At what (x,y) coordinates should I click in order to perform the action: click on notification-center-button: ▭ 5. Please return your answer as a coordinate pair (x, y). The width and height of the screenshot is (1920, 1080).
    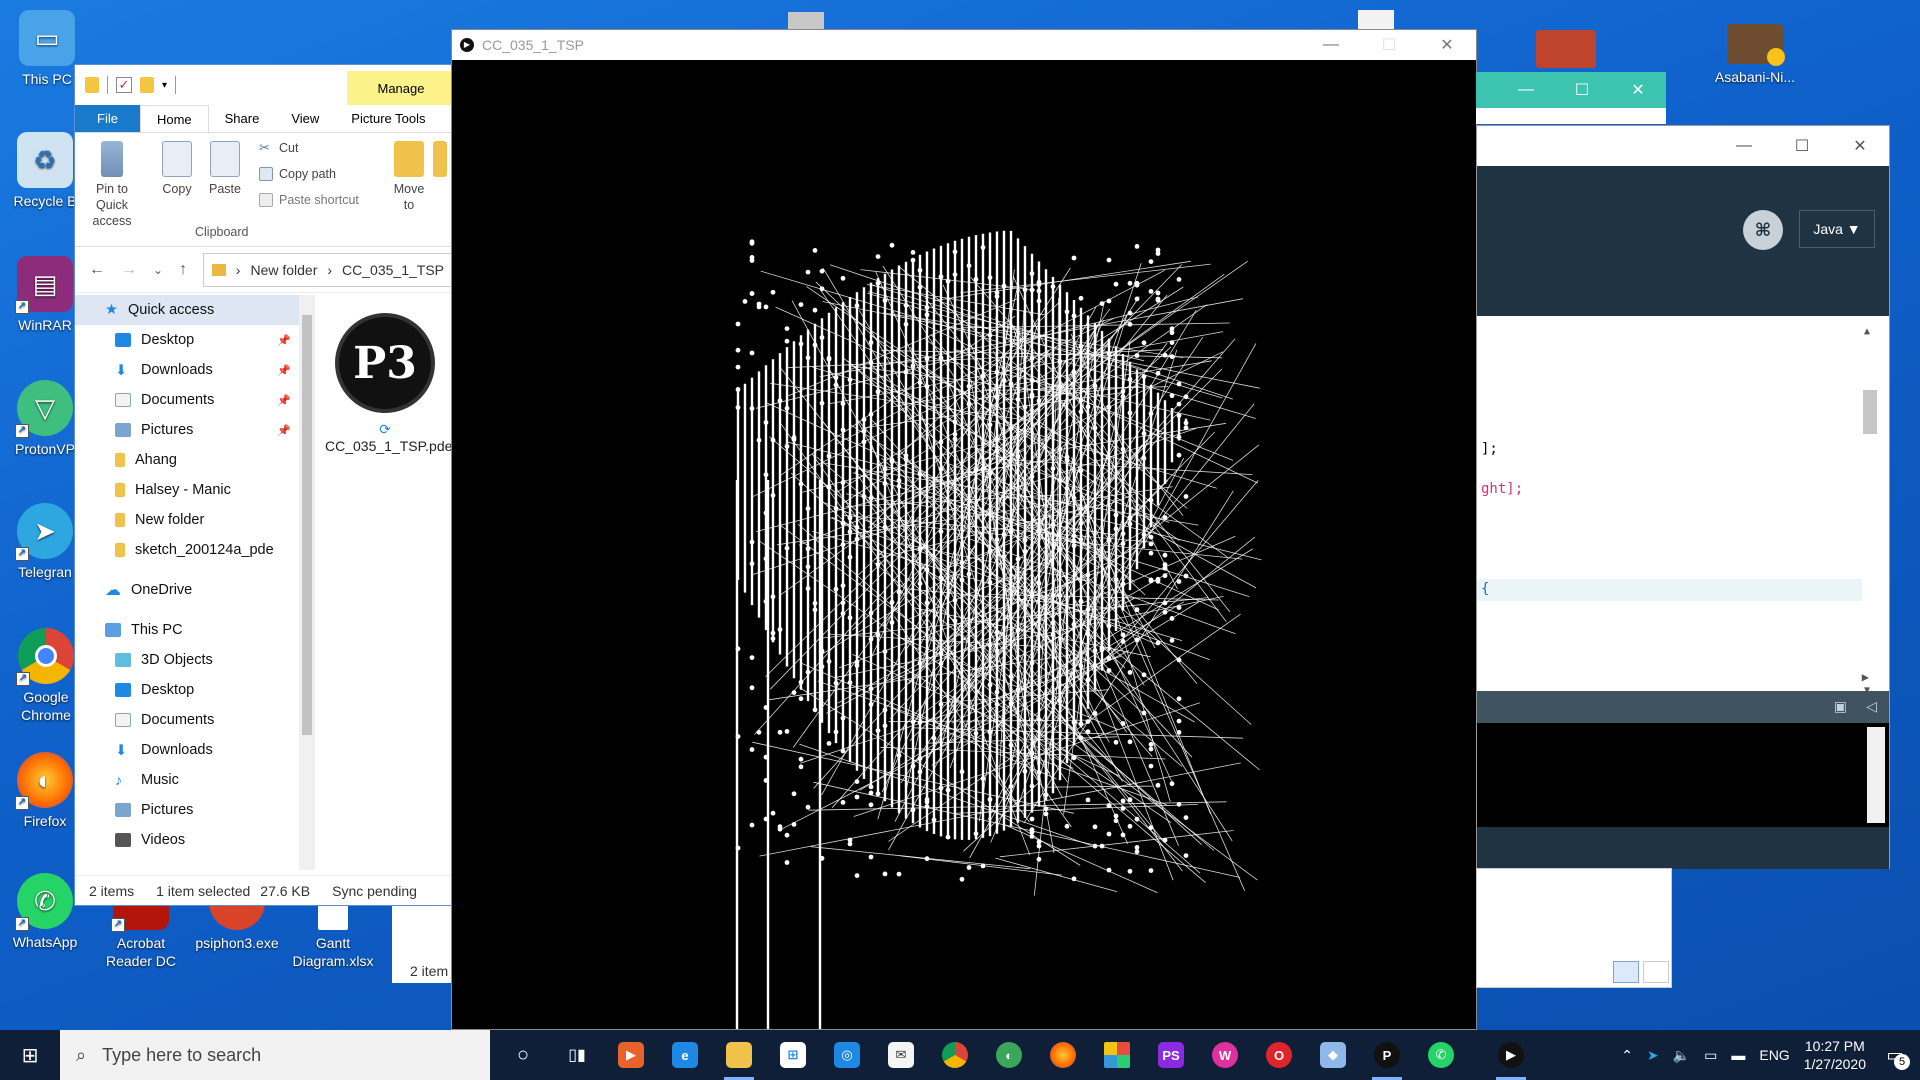
    Looking at the image, I should click on (1895, 1055).